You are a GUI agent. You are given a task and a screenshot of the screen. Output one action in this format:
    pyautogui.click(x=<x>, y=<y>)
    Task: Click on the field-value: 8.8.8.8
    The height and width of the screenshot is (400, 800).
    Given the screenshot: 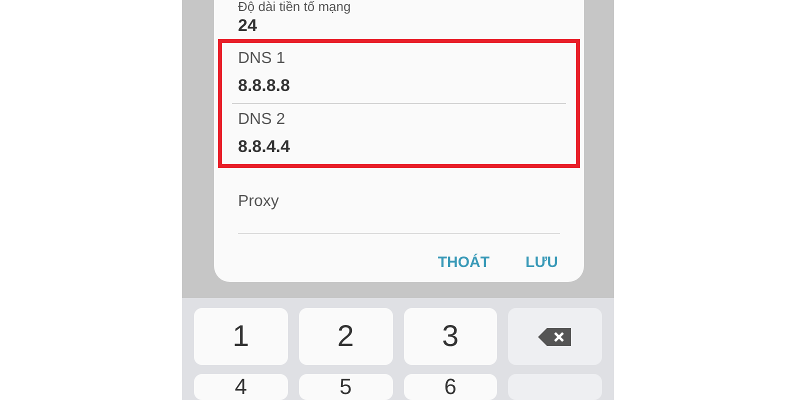 What is the action you would take?
    pyautogui.click(x=399, y=86)
    